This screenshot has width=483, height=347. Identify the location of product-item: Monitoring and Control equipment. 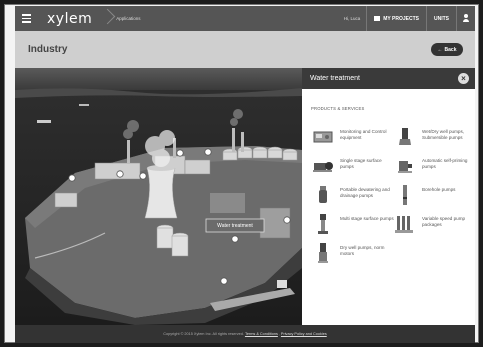
(353, 142).